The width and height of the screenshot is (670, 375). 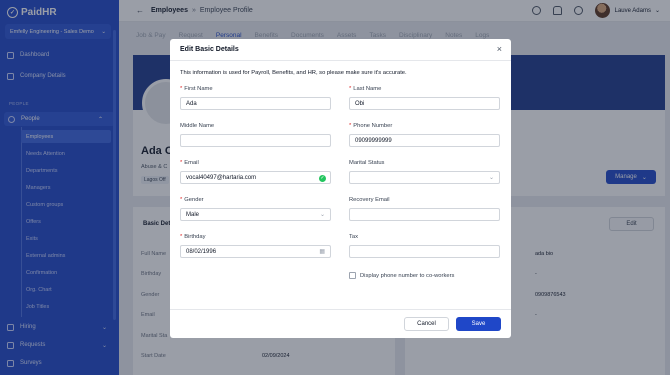 I want to click on recovery-email-label: Recovery Email, so click(x=369, y=200).